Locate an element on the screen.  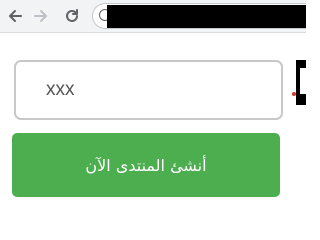
reload-button is located at coordinates (72, 16).